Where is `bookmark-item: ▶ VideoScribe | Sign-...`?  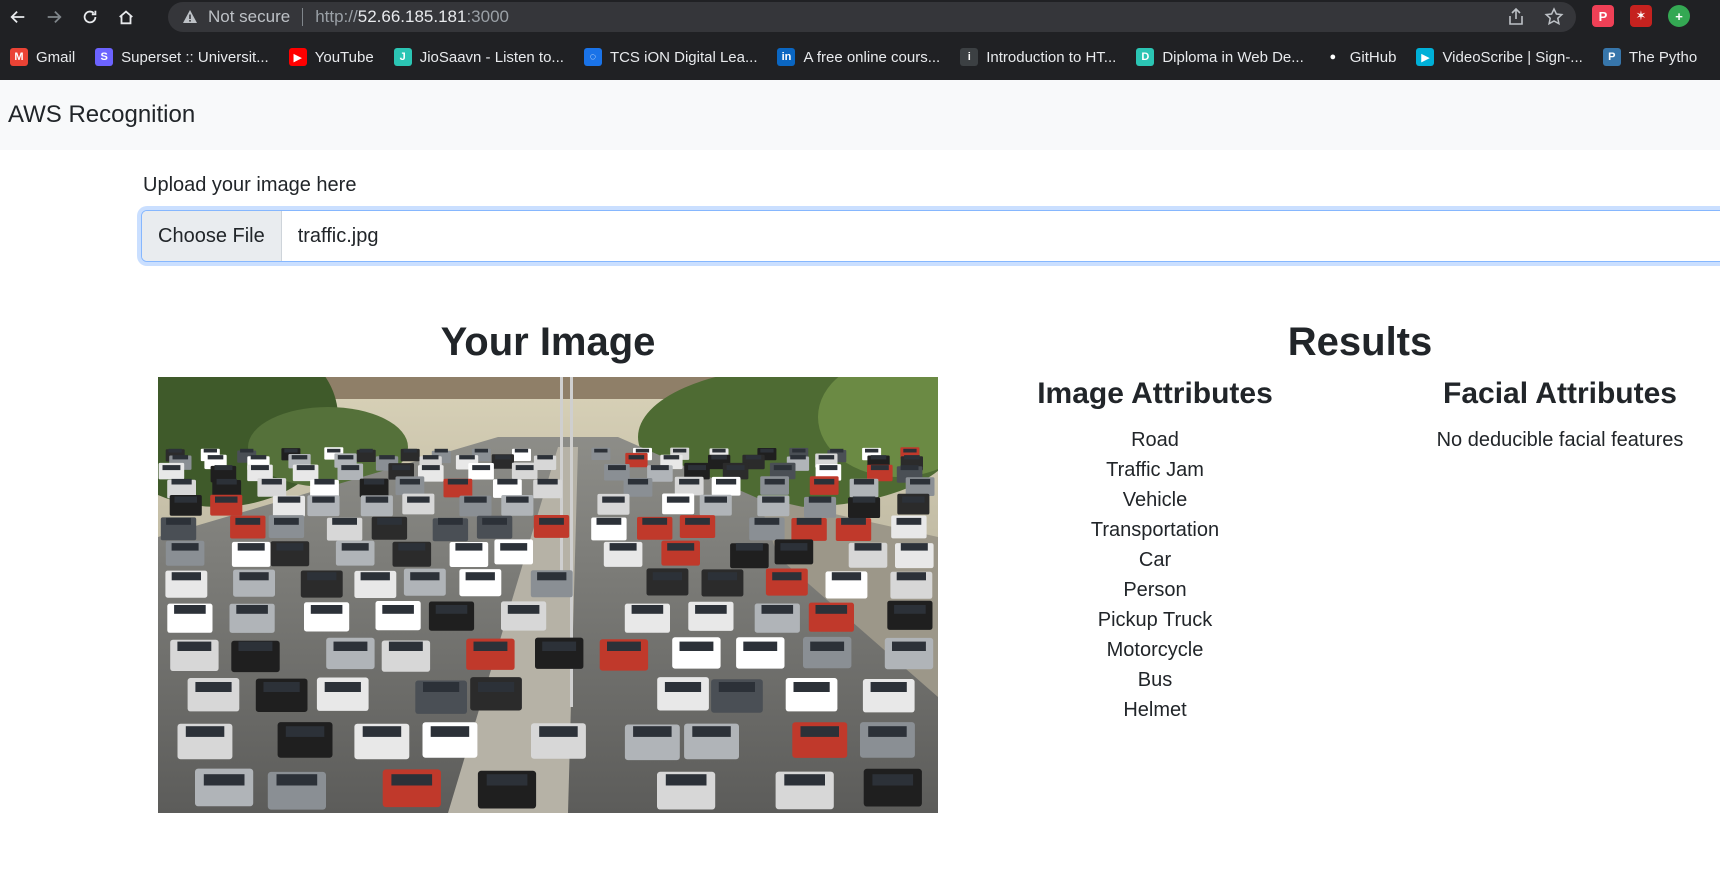
bookmark-item: ▶ VideoScribe | Sign-... is located at coordinates (1499, 57).